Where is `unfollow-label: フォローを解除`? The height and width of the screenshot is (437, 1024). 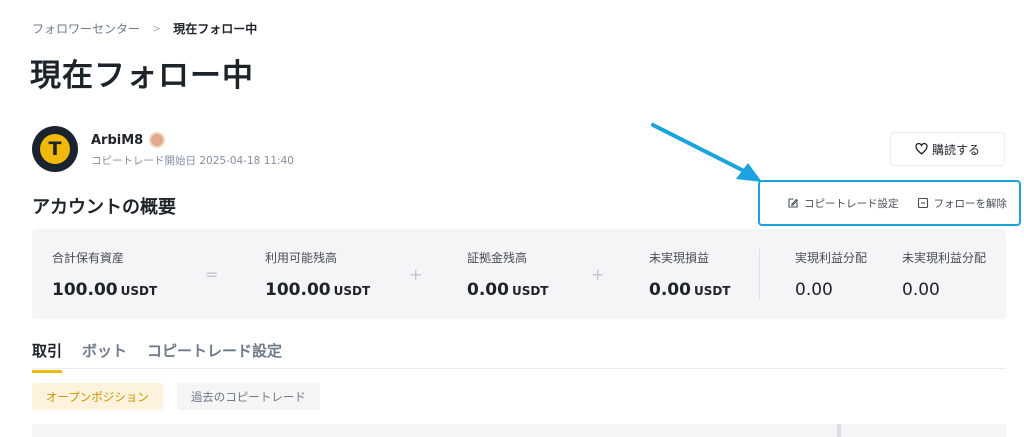 unfollow-label: フォローを解除 is located at coordinates (970, 203).